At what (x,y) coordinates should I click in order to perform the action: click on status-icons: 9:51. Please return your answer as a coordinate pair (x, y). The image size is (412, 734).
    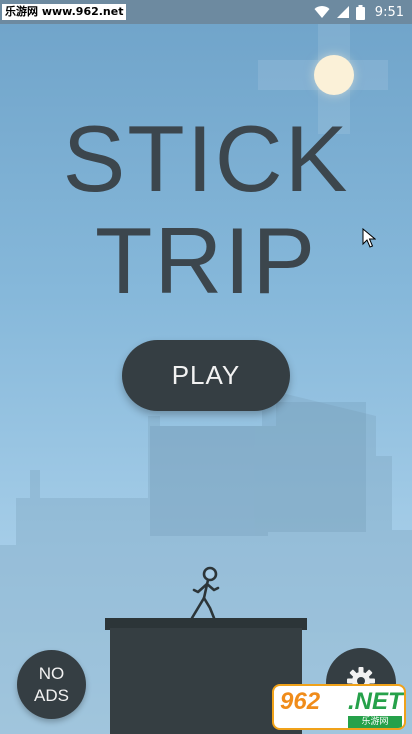
    Looking at the image, I should click on (359, 12).